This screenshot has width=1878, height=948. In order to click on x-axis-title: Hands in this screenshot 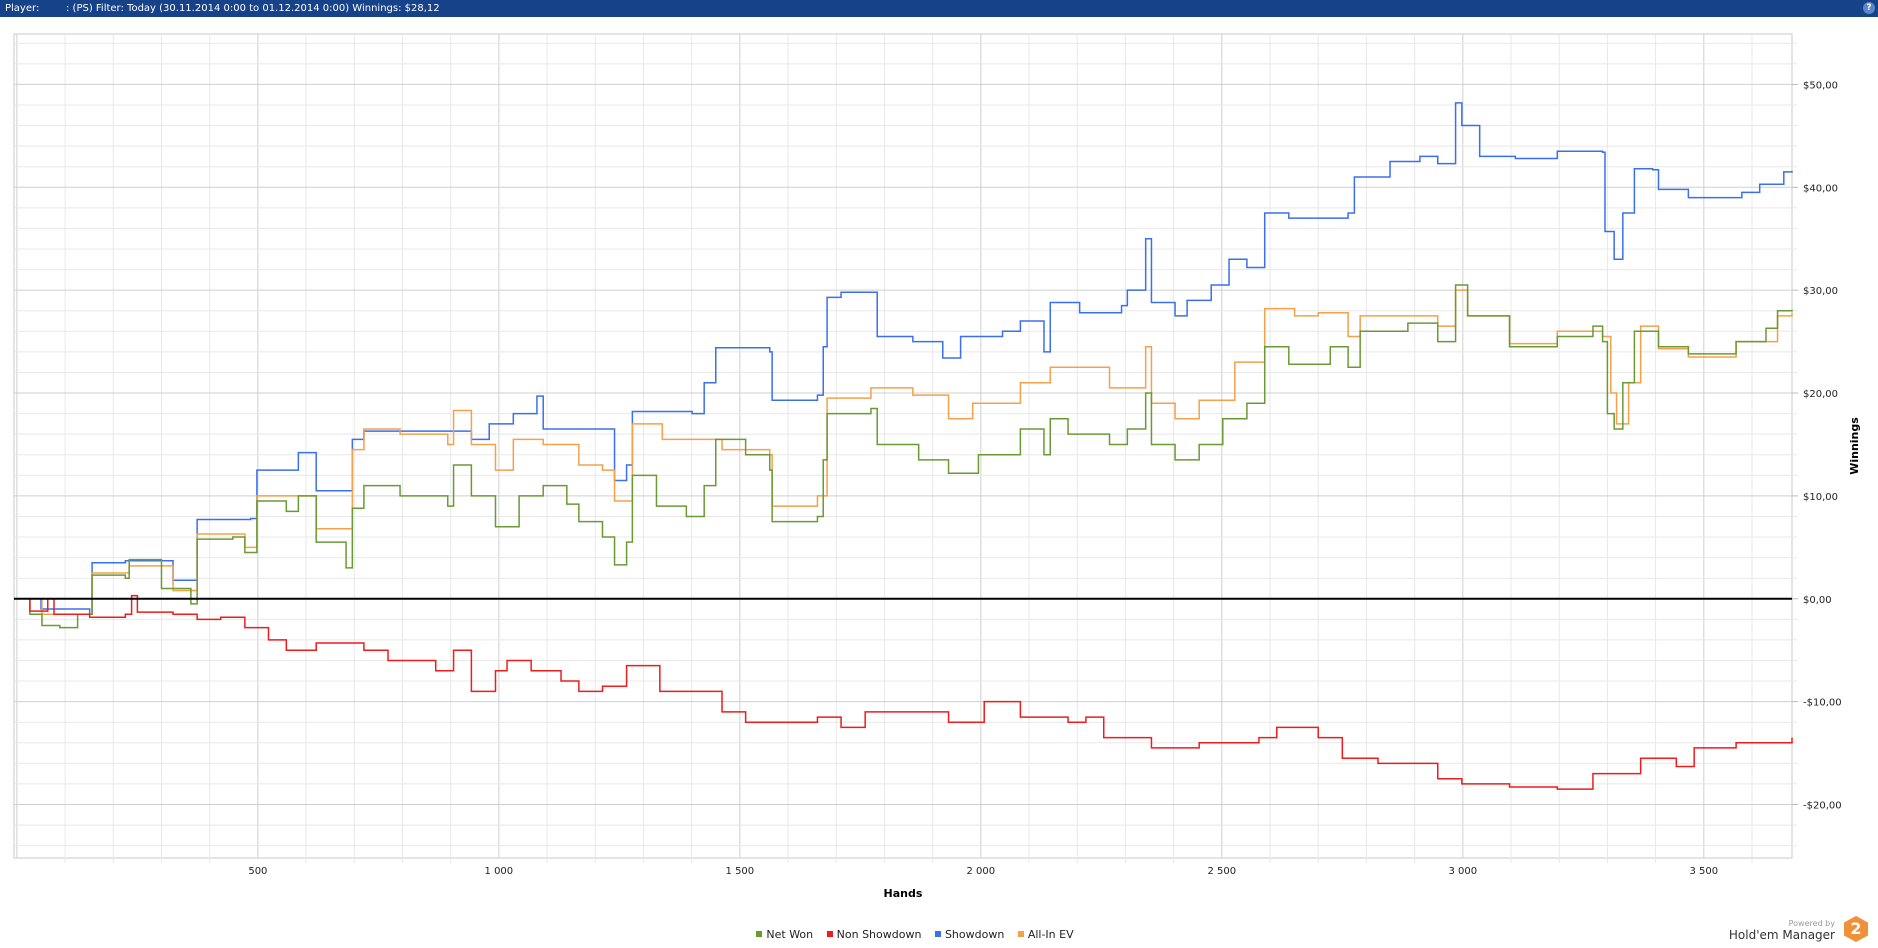, I will do `click(903, 893)`.